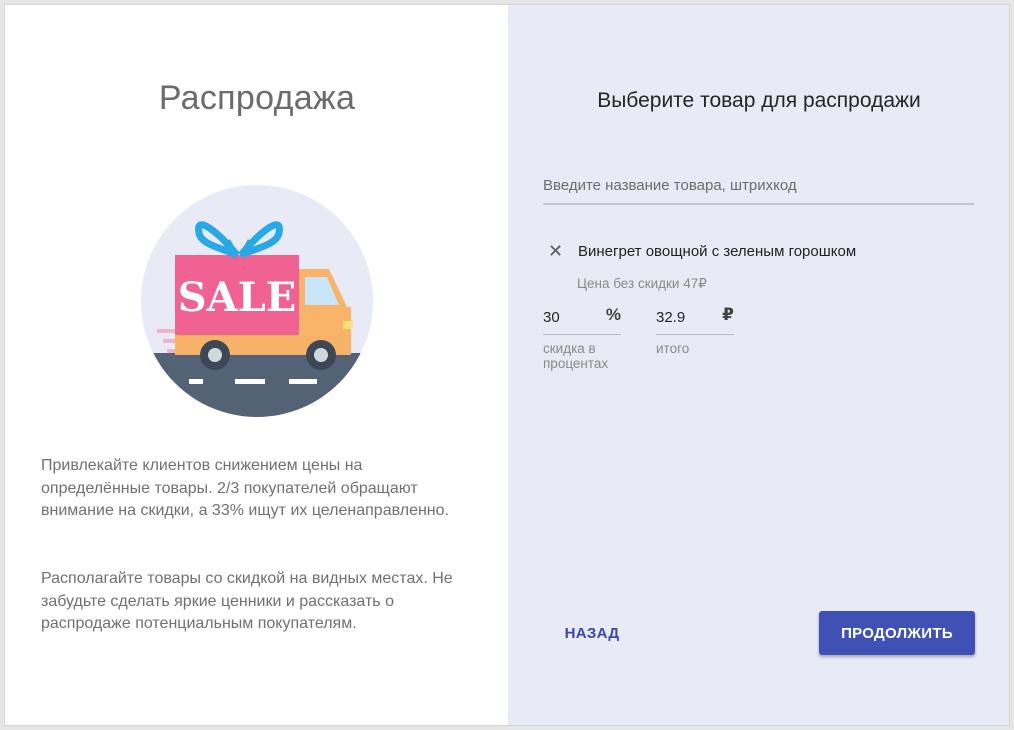  I want to click on form-title: Выберите товар для распродажи, so click(759, 100).